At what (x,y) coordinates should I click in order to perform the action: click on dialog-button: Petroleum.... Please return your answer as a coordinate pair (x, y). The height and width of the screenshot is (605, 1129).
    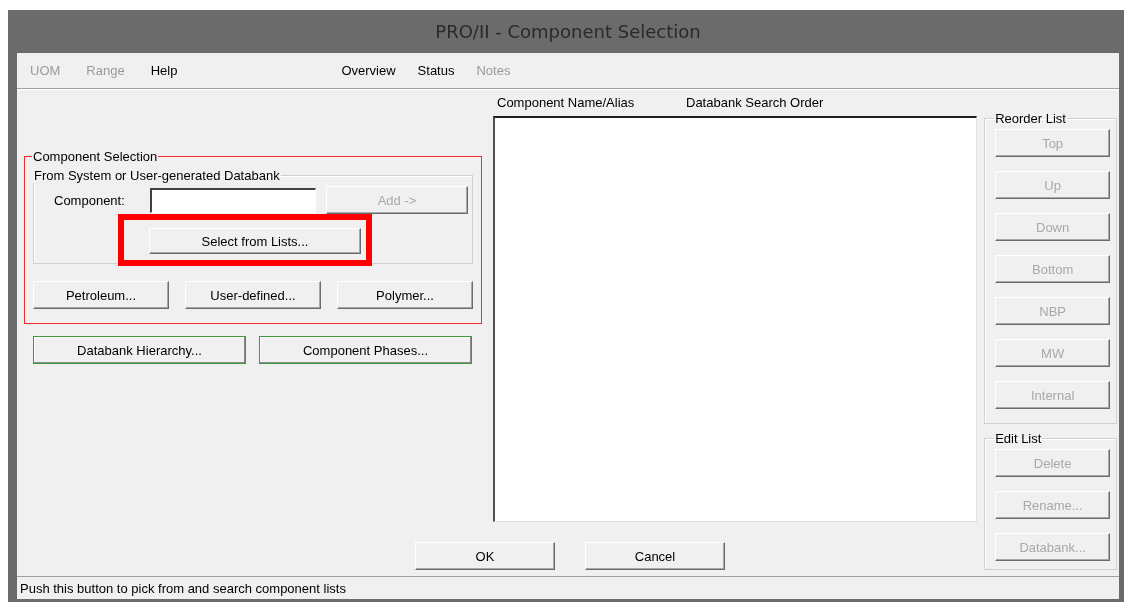
    Looking at the image, I should click on (101, 295).